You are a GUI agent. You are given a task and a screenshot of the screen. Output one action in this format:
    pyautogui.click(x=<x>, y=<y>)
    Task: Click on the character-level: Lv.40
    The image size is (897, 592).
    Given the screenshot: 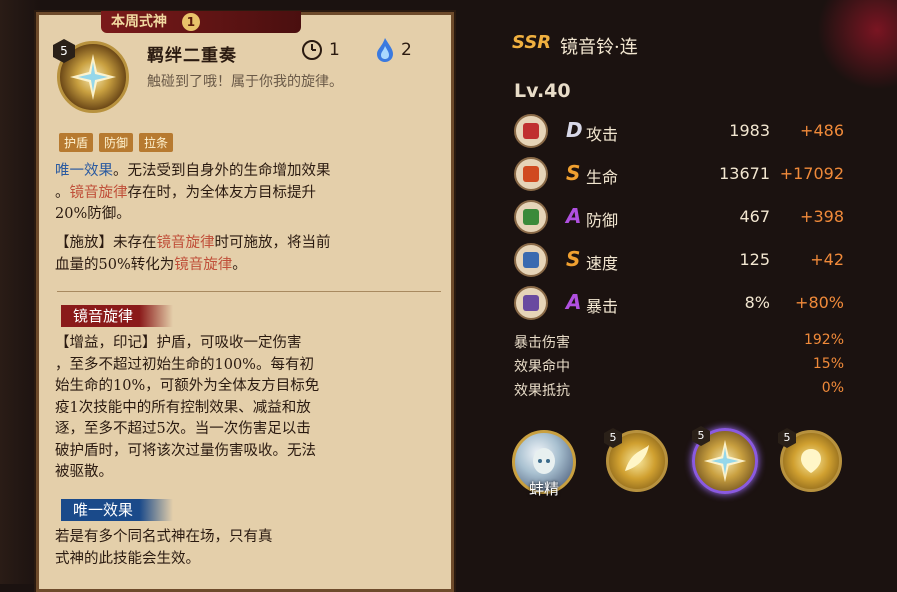 What is the action you would take?
    pyautogui.click(x=542, y=91)
    